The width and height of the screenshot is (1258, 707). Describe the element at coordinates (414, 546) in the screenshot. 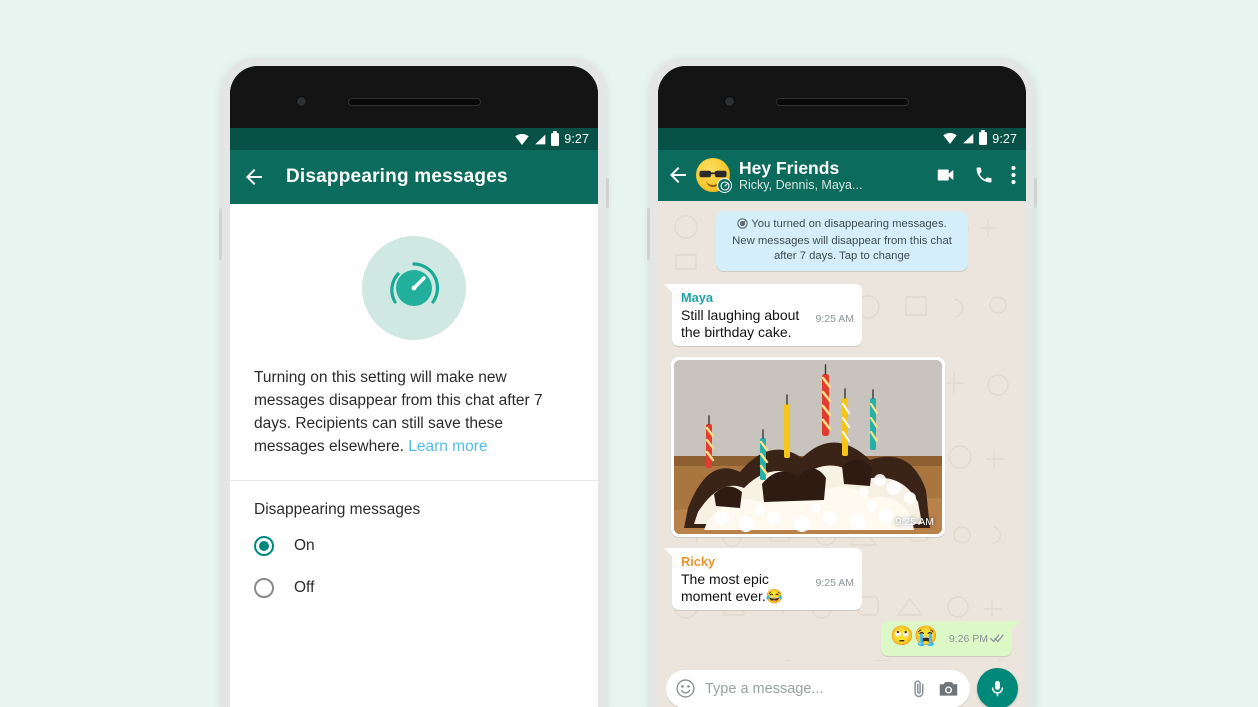

I see `radio-option-on: On` at that location.